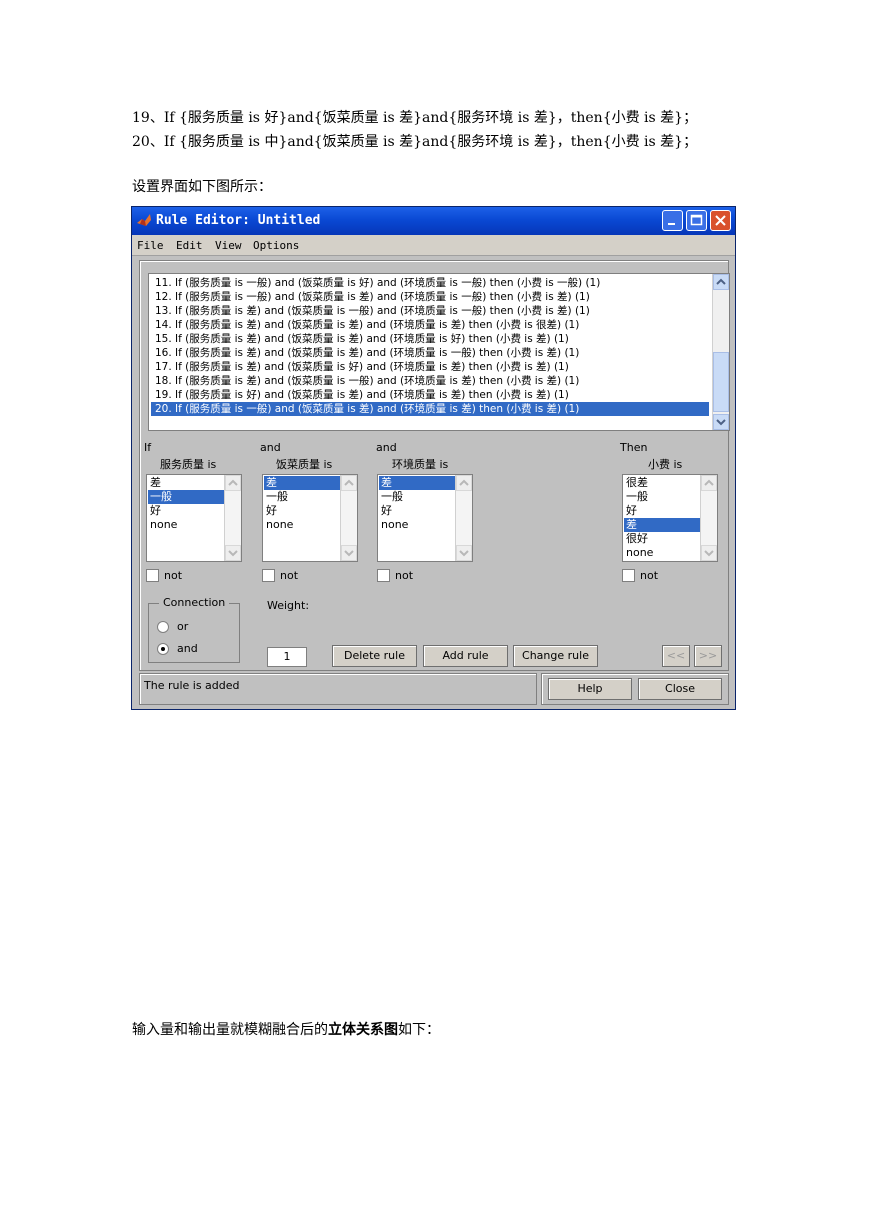 This screenshot has width=869, height=1228. What do you see at coordinates (417, 483) in the screenshot?
I see `environment-option-poor: 差` at bounding box center [417, 483].